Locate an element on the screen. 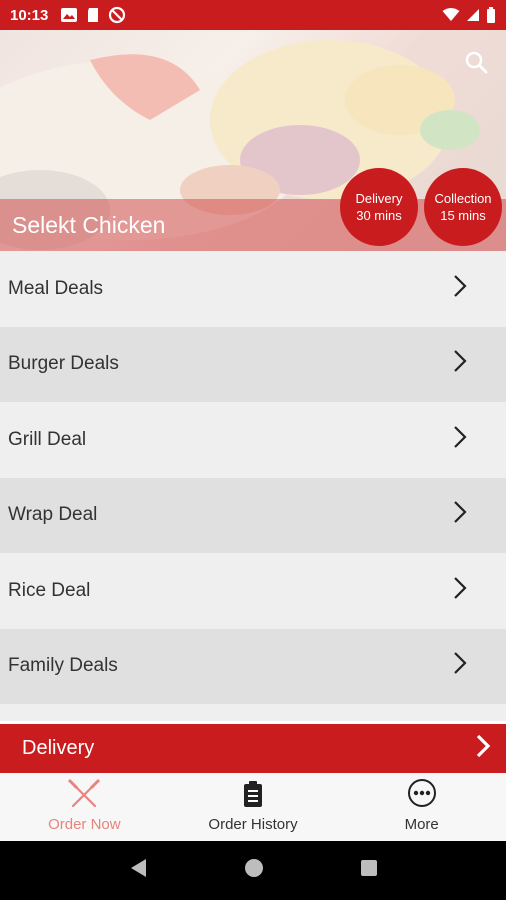  menu-list-spacer is located at coordinates (253, 712).